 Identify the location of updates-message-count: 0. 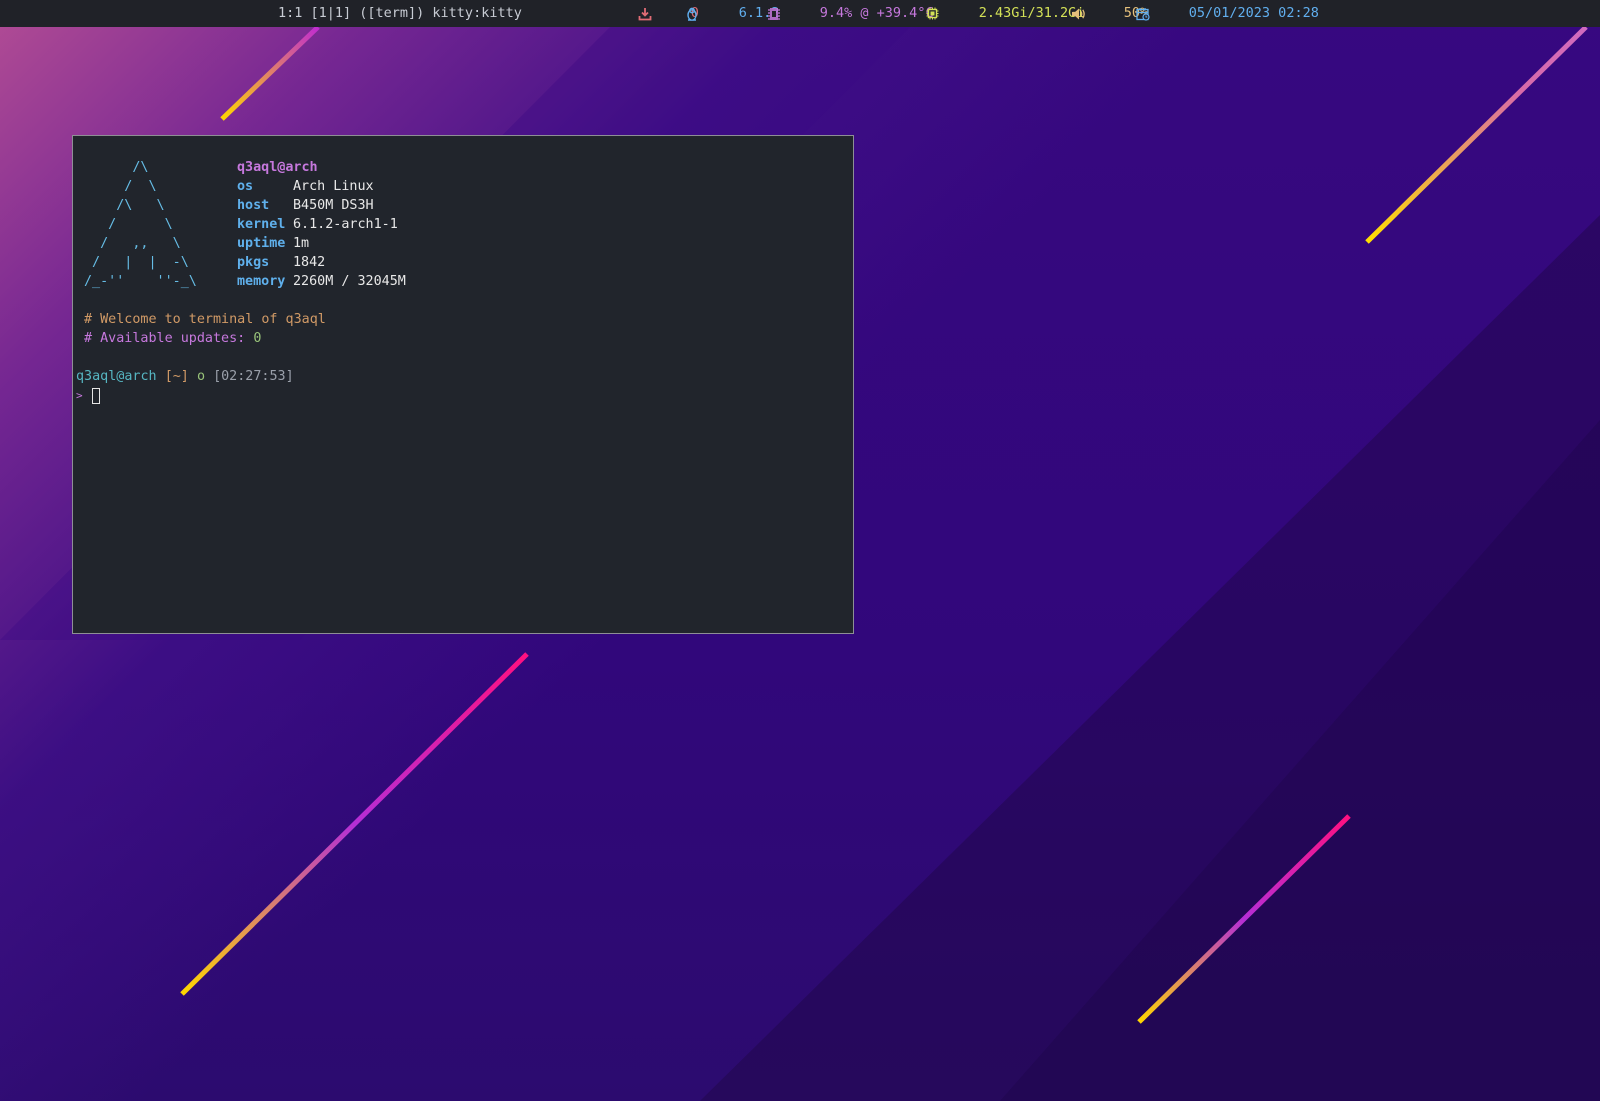
(257, 338).